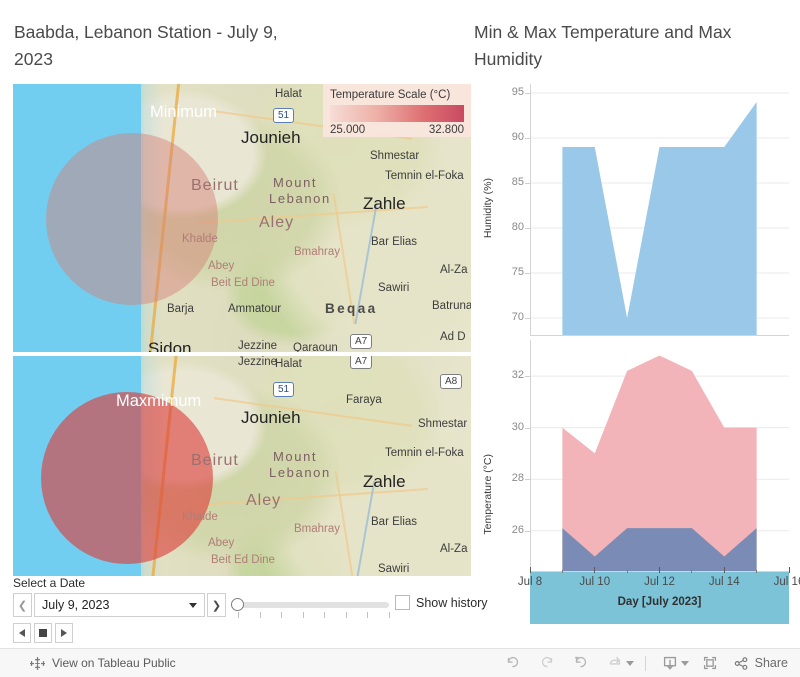  I want to click on tableau-link-label: View on Tableau Public, so click(114, 663).